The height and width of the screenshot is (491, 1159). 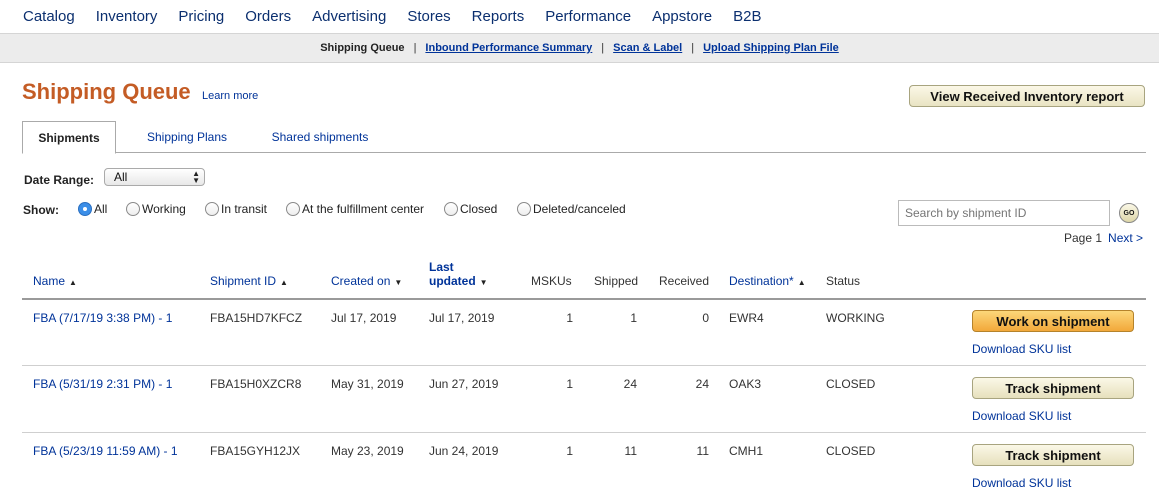 What do you see at coordinates (855, 318) in the screenshot?
I see `status-value: WORKING` at bounding box center [855, 318].